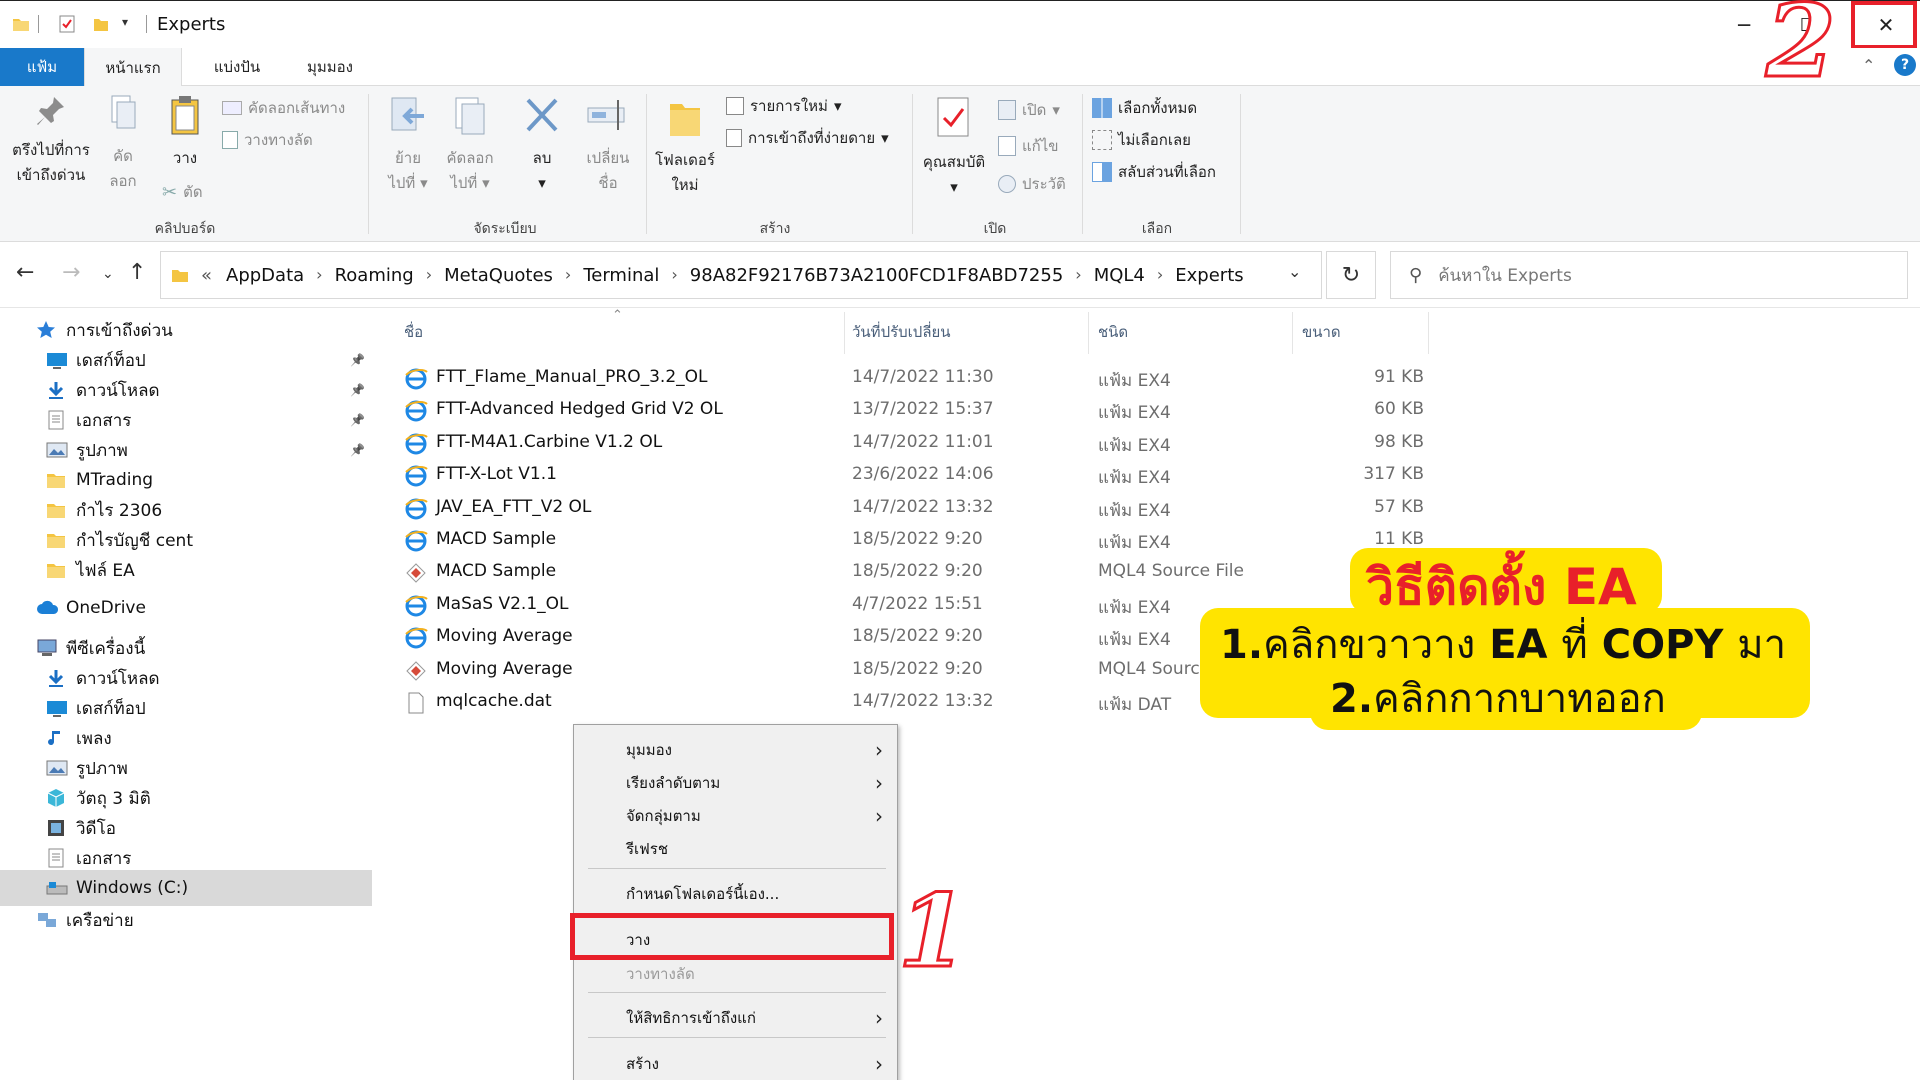 The image size is (1920, 1080). What do you see at coordinates (736, 782) in the screenshot?
I see `context-menu-item: เรียงลำดับตาม ›` at bounding box center [736, 782].